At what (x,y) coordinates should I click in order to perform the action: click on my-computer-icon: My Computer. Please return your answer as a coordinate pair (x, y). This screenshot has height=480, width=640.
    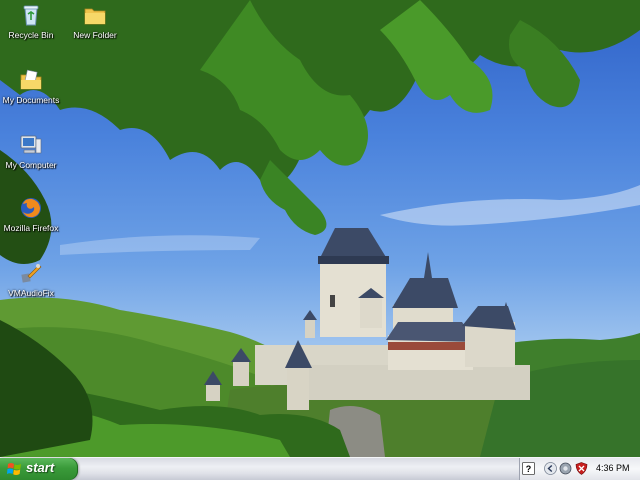
    Looking at the image, I should click on (34, 151).